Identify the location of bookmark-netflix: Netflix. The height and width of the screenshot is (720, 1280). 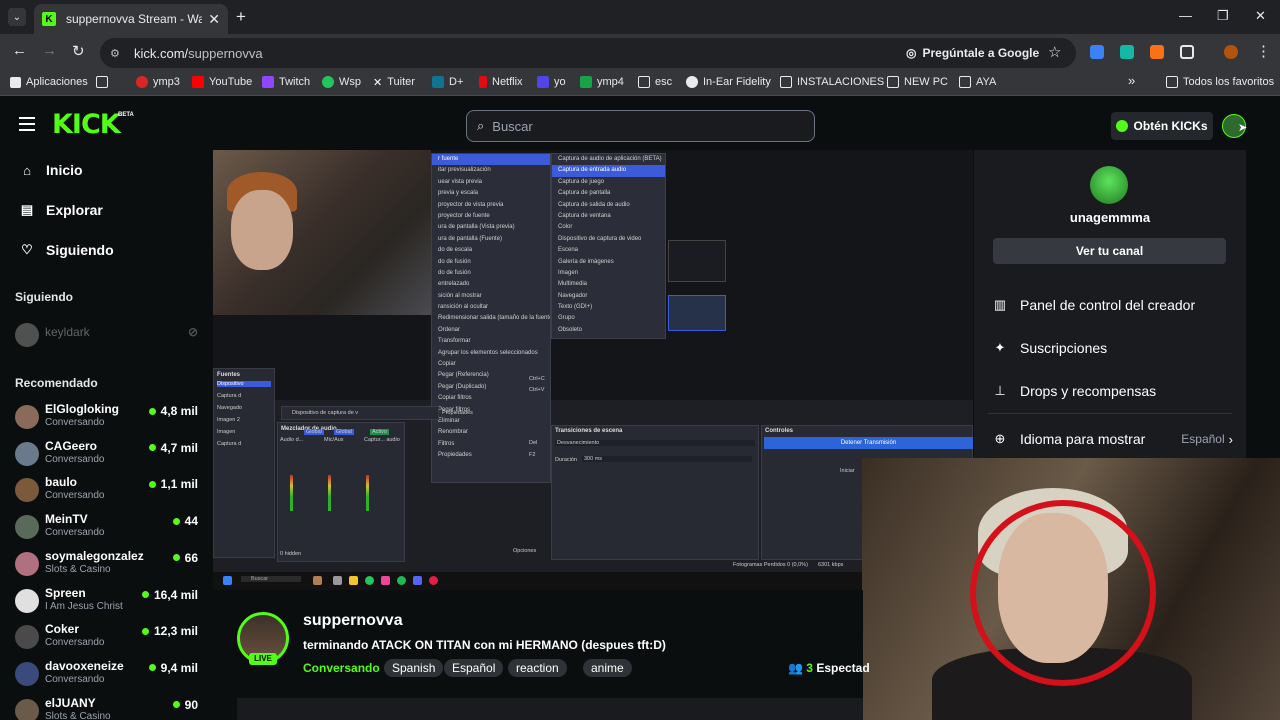
(501, 82).